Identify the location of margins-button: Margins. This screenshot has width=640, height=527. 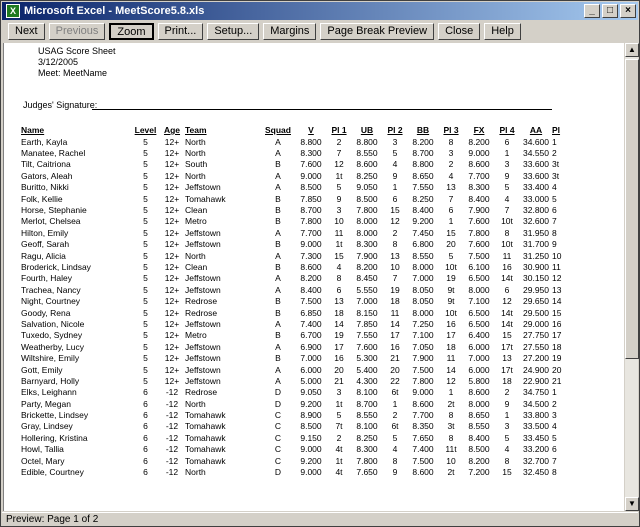
(290, 31).